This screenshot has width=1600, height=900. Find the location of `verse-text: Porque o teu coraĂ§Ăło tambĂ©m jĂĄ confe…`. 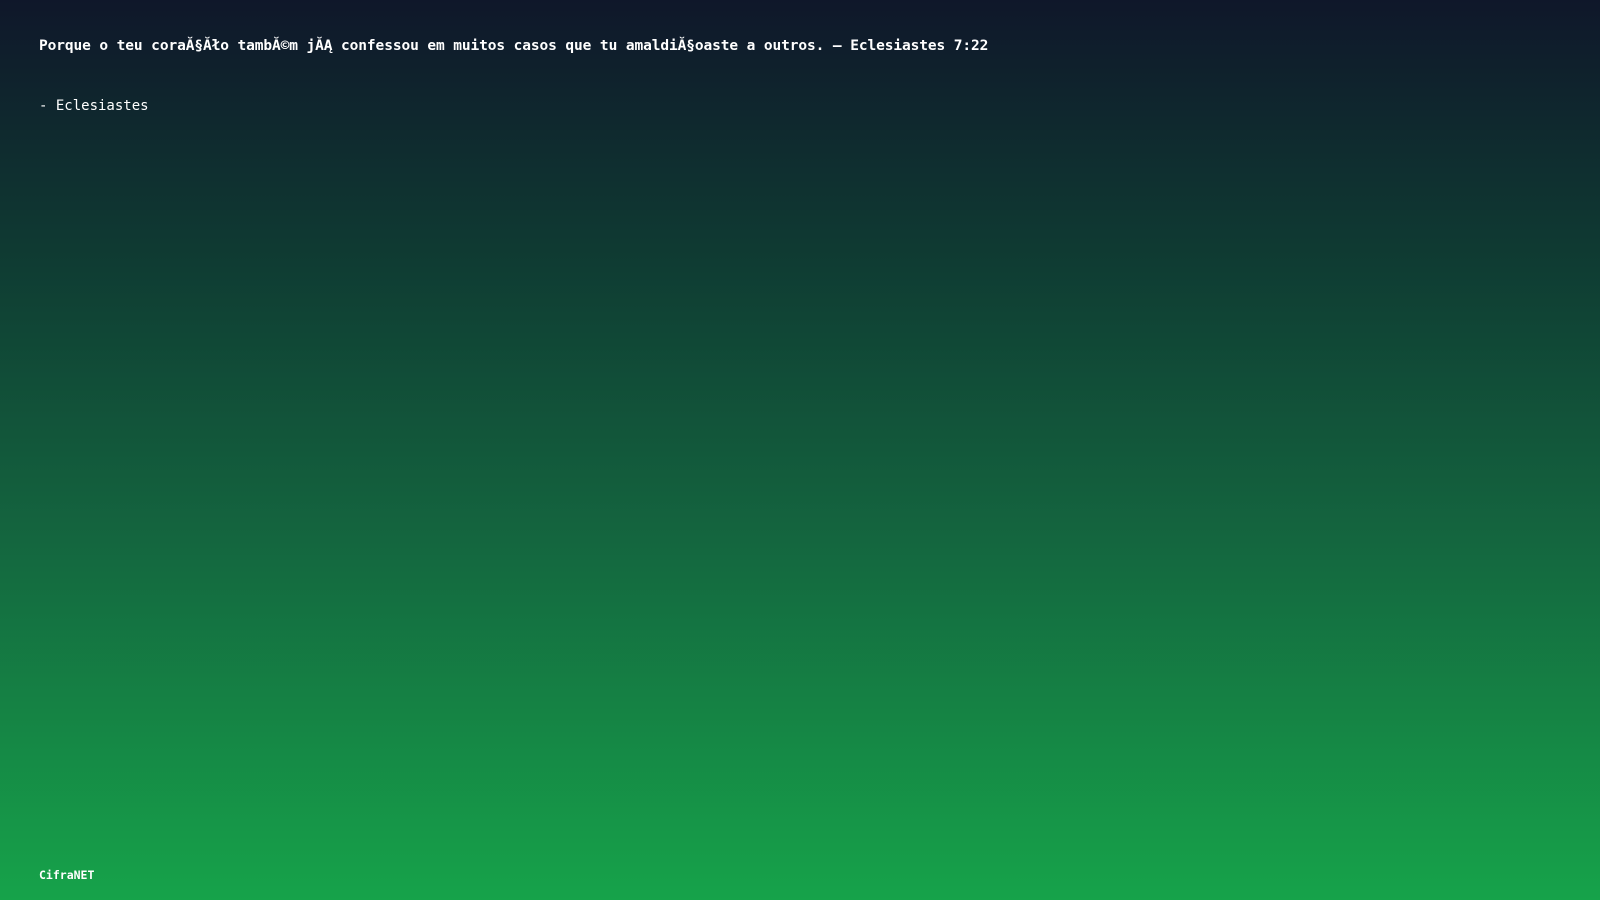

verse-text: Porque o teu coraĂ§Ăło tambĂ©m jĂĄ confe… is located at coordinates (514, 46).